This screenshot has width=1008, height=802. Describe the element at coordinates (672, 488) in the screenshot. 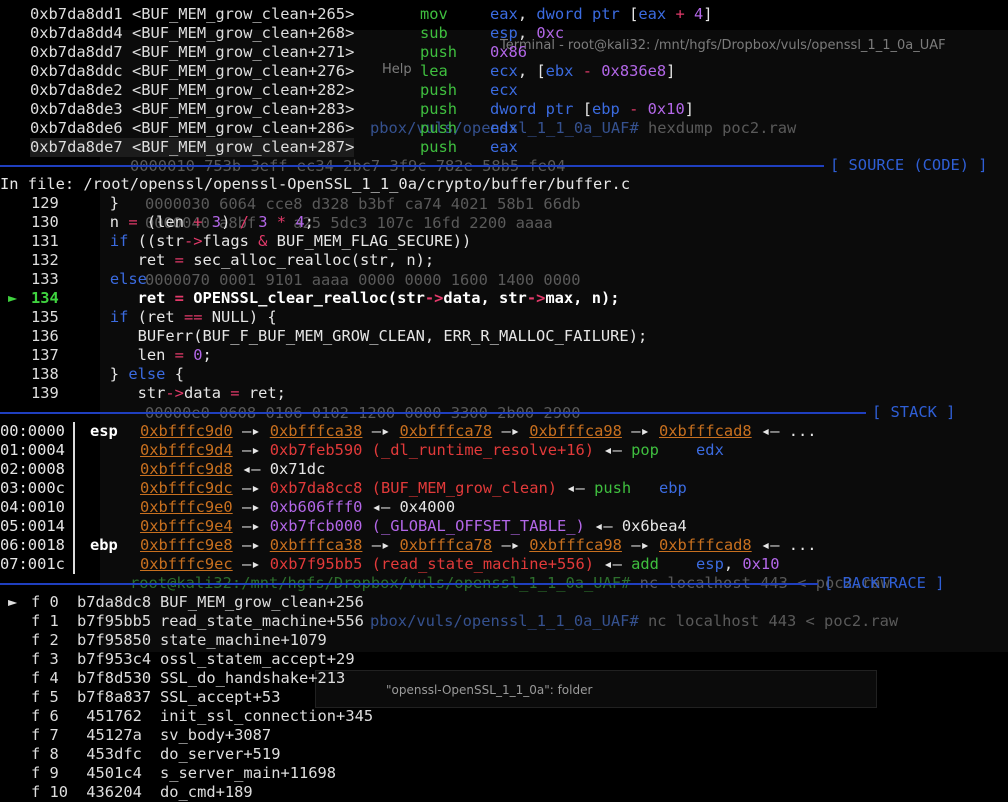

I see `token-reg: ebp` at that location.